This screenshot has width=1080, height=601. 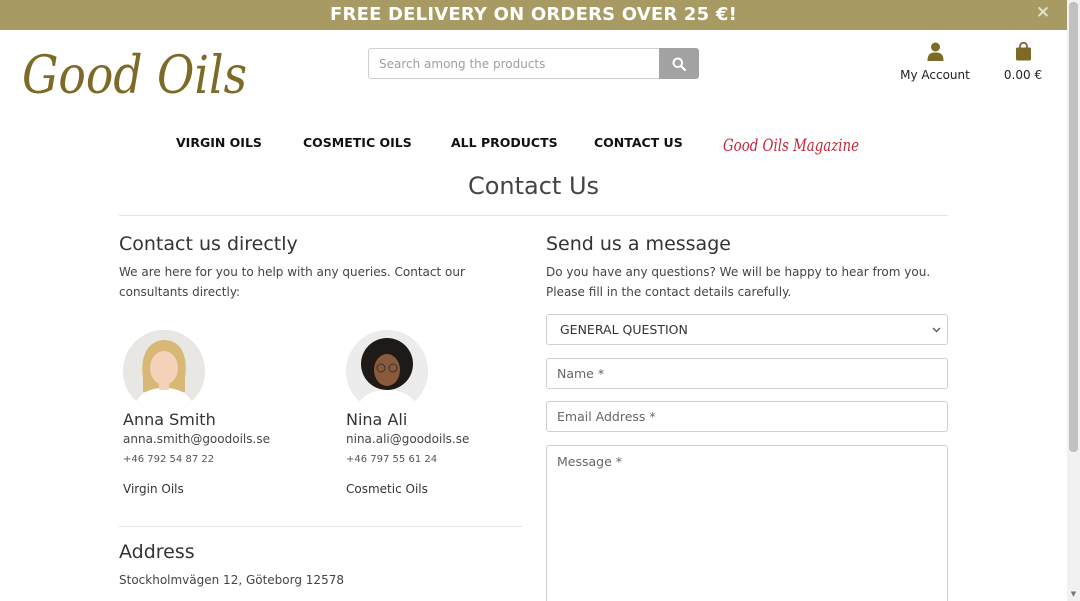 I want to click on logo-text: Good Oils, so click(x=134, y=76).